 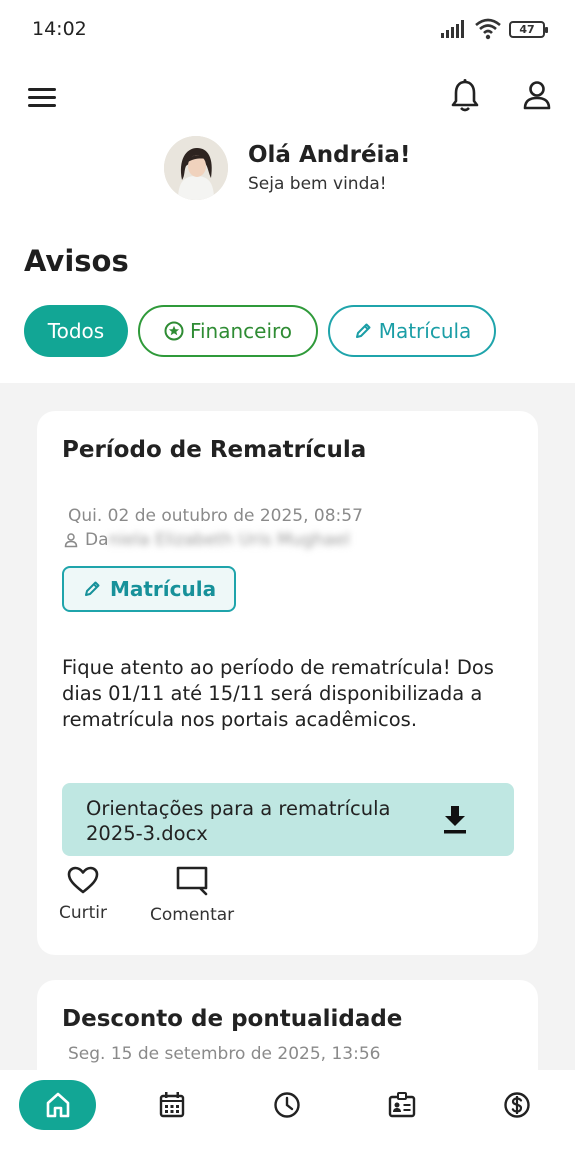 I want to click on filter-all-chip: Todos, so click(x=76, y=331).